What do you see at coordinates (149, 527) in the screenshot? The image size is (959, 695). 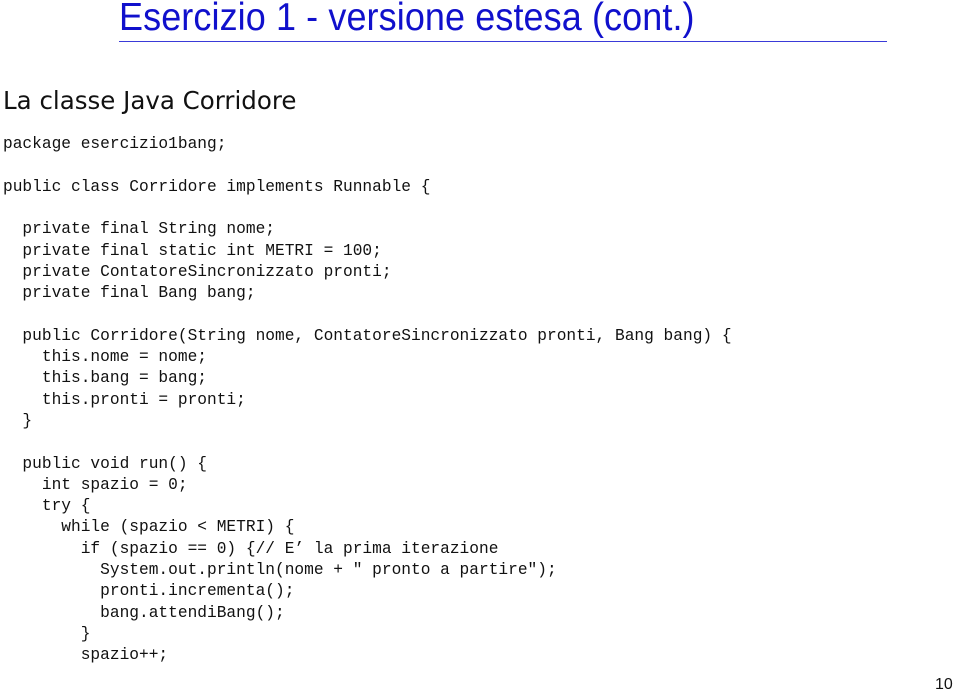 I see `code-line: while (spazio < METRI) {` at bounding box center [149, 527].